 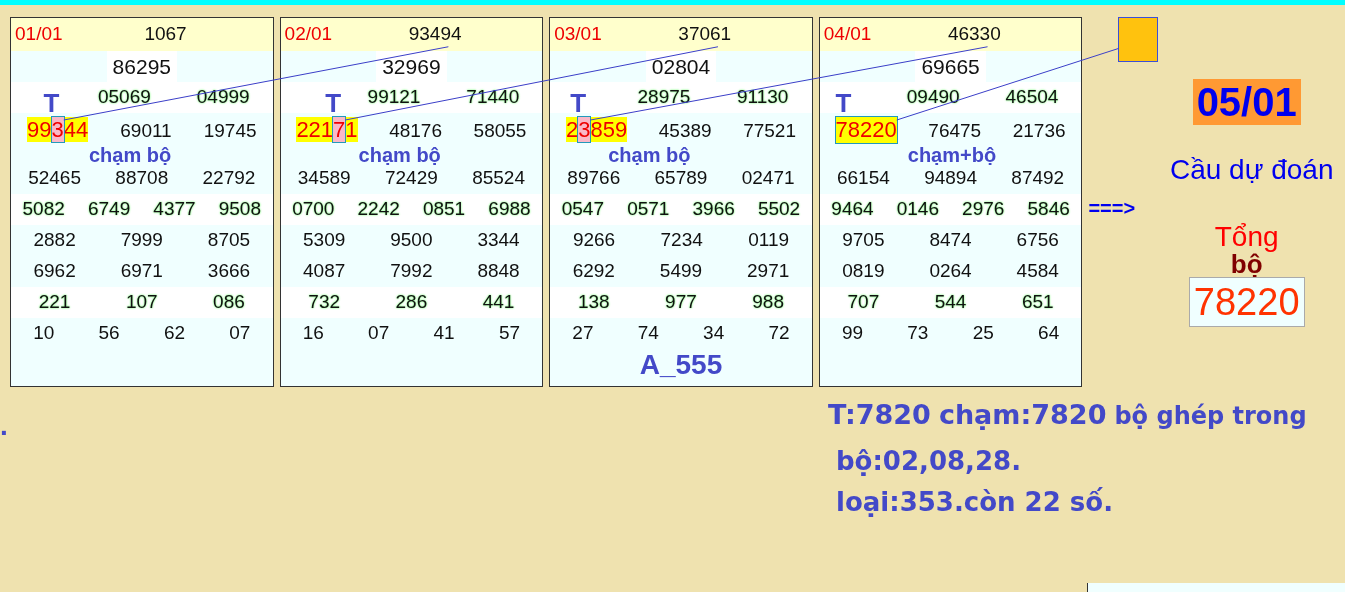 I want to click on date-label: 02/01, so click(x=308, y=34).